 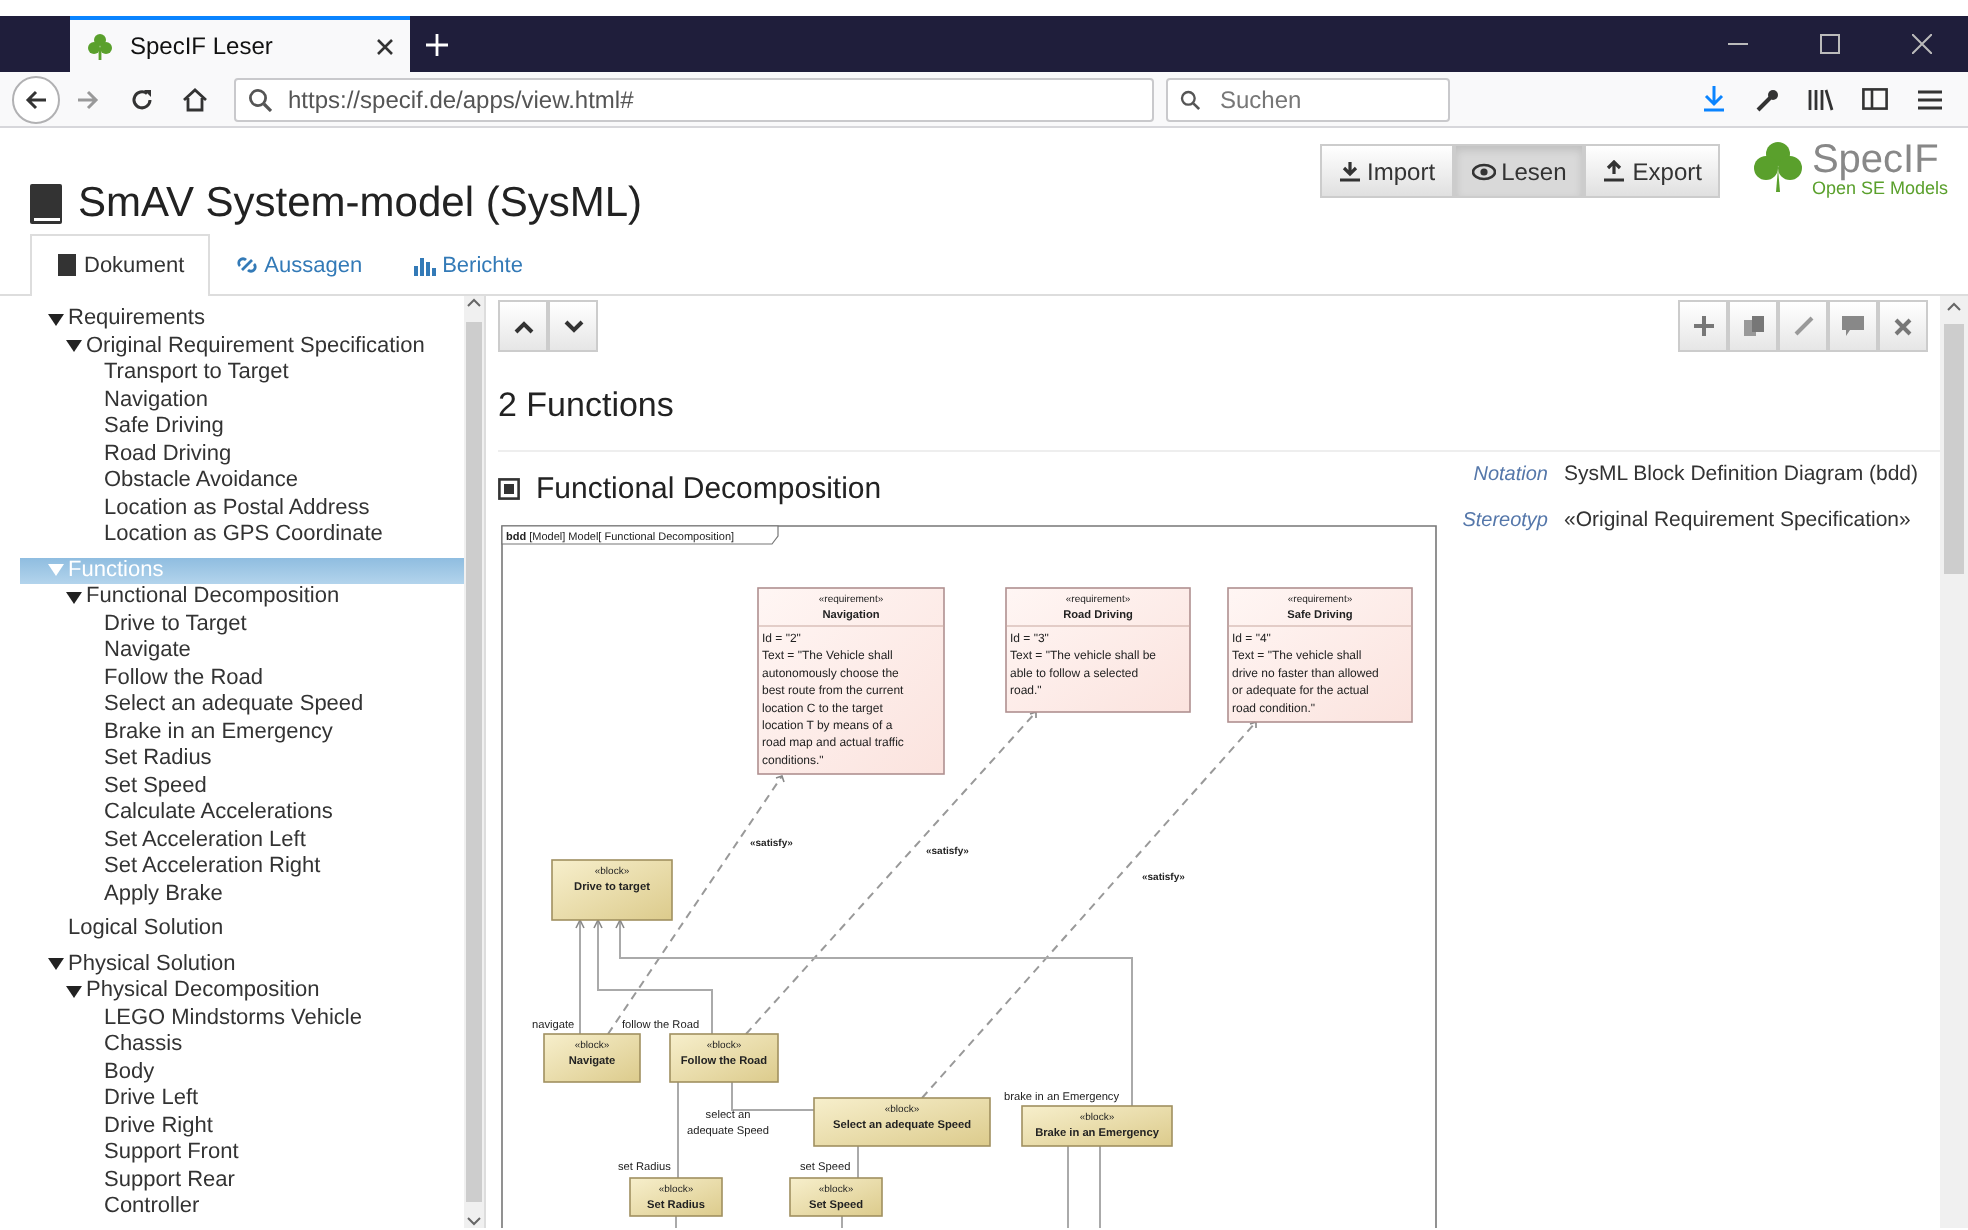 I want to click on mode-button: Export, so click(x=1652, y=171).